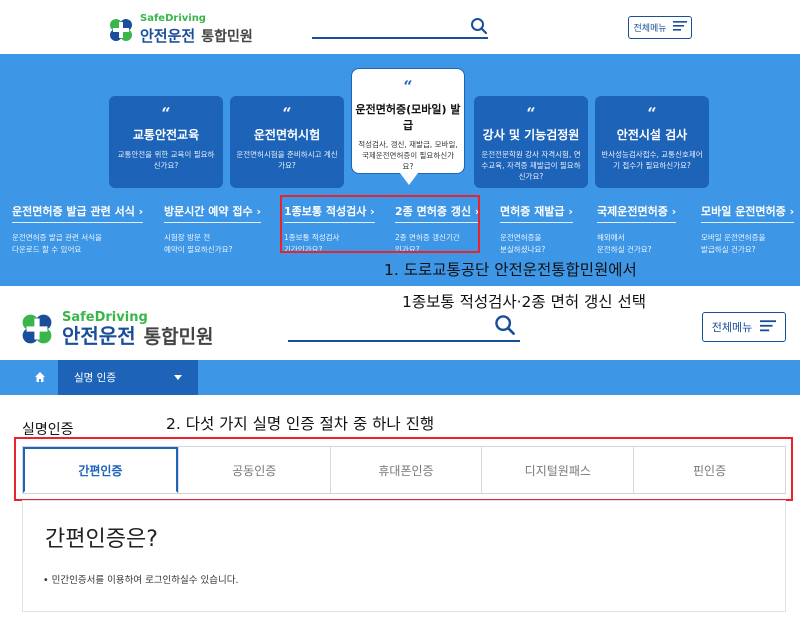  What do you see at coordinates (166, 135) in the screenshot?
I see `card-title: 교통안전교육` at bounding box center [166, 135].